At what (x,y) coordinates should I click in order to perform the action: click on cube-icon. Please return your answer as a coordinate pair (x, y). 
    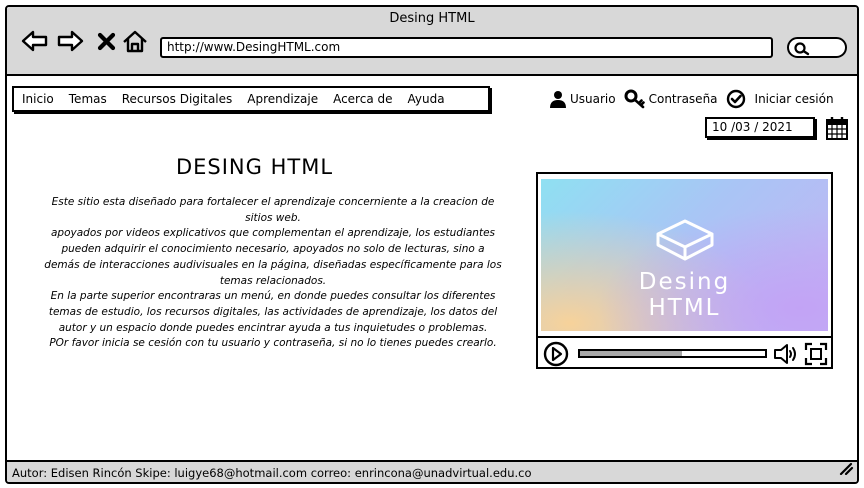
    Looking at the image, I should click on (684, 240).